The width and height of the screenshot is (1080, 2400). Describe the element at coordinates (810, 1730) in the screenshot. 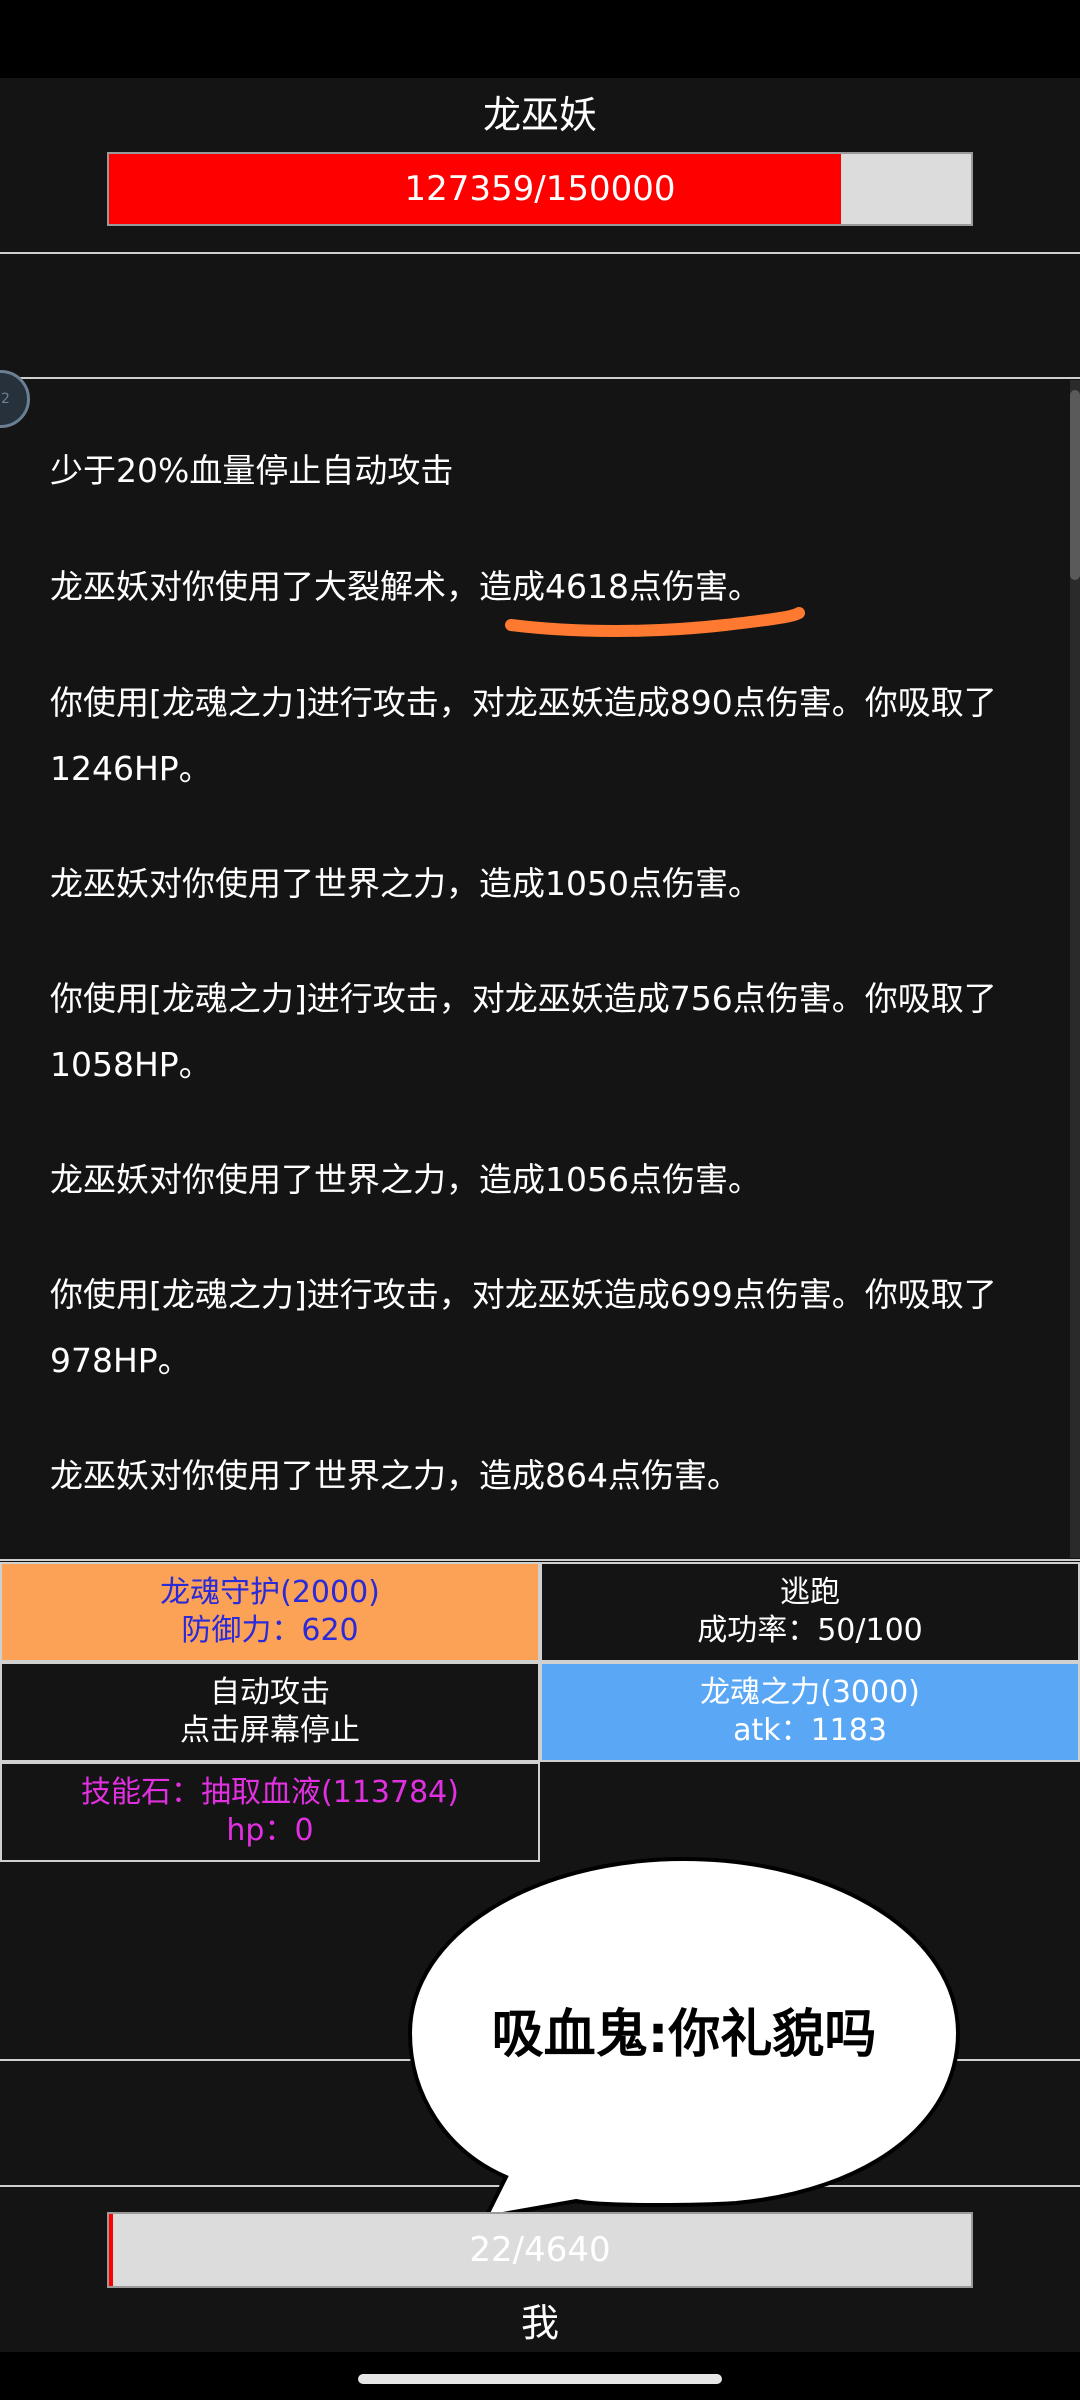

I see `power-atk: atk：1183` at that location.